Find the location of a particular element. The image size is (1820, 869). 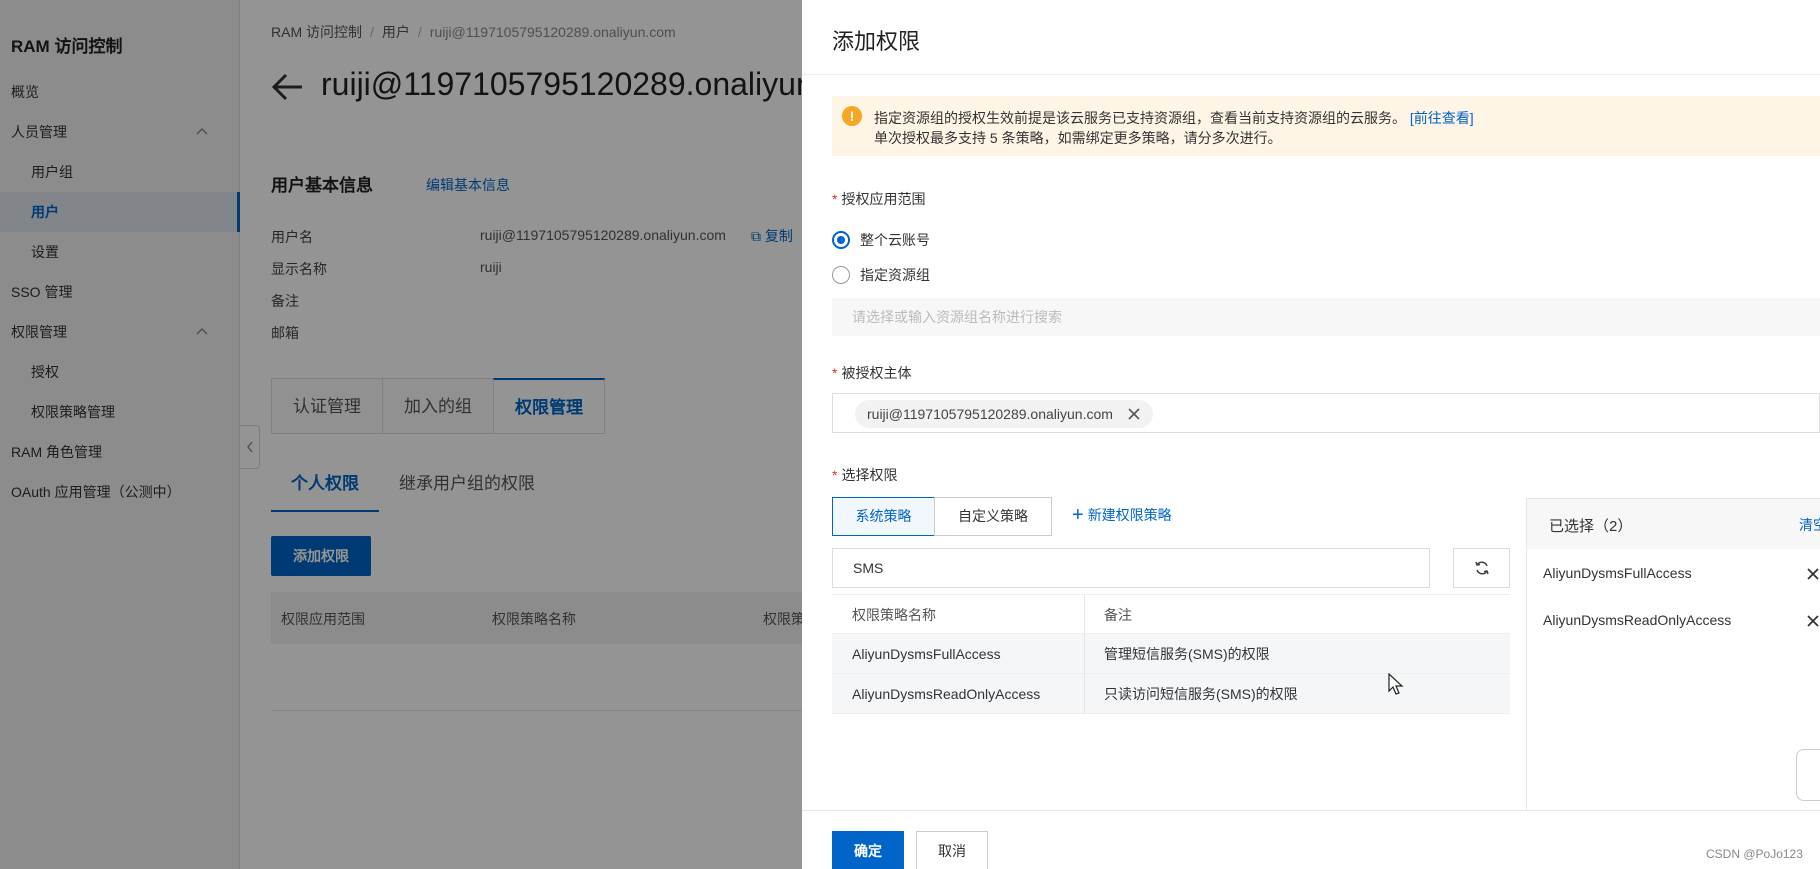

principal-tag-label: ruiji@1197105795120289.onaliyun.com is located at coordinates (990, 414).